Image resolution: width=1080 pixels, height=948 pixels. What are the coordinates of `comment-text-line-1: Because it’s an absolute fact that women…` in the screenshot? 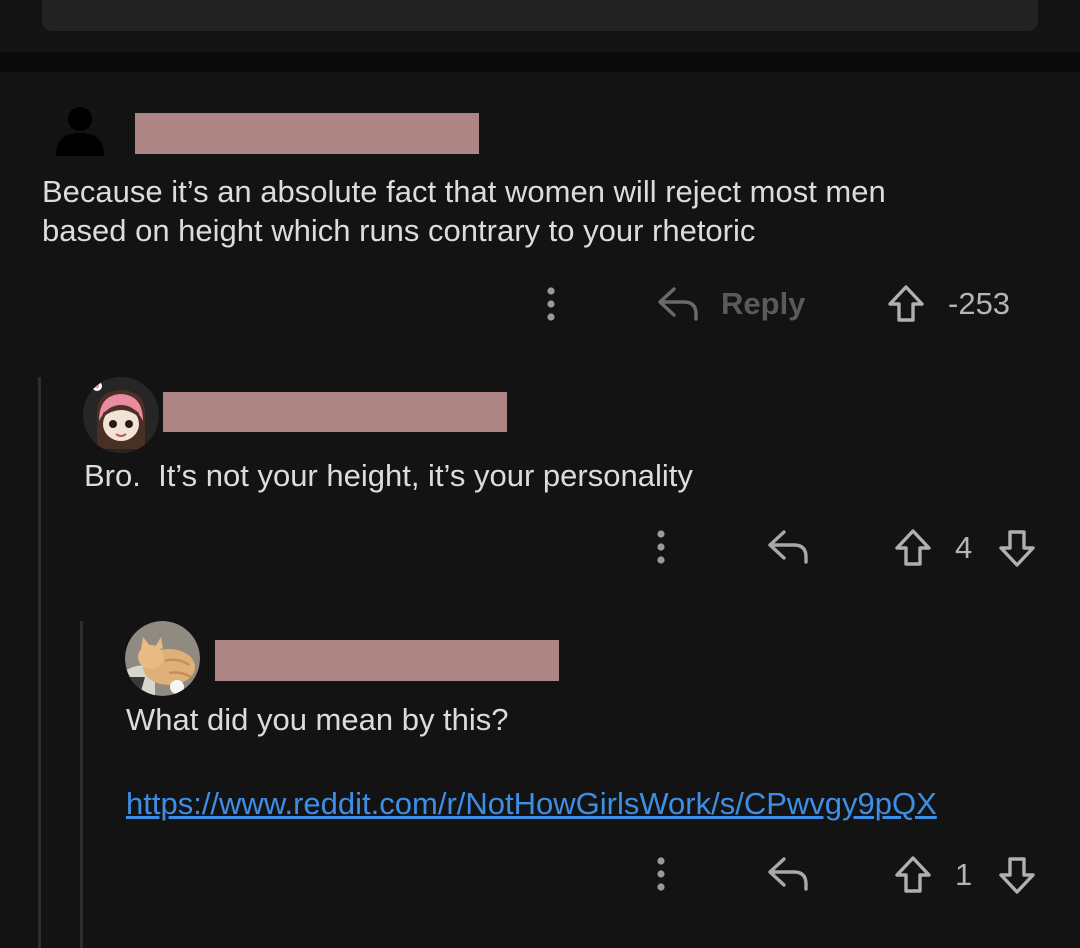 It's located at (464, 191).